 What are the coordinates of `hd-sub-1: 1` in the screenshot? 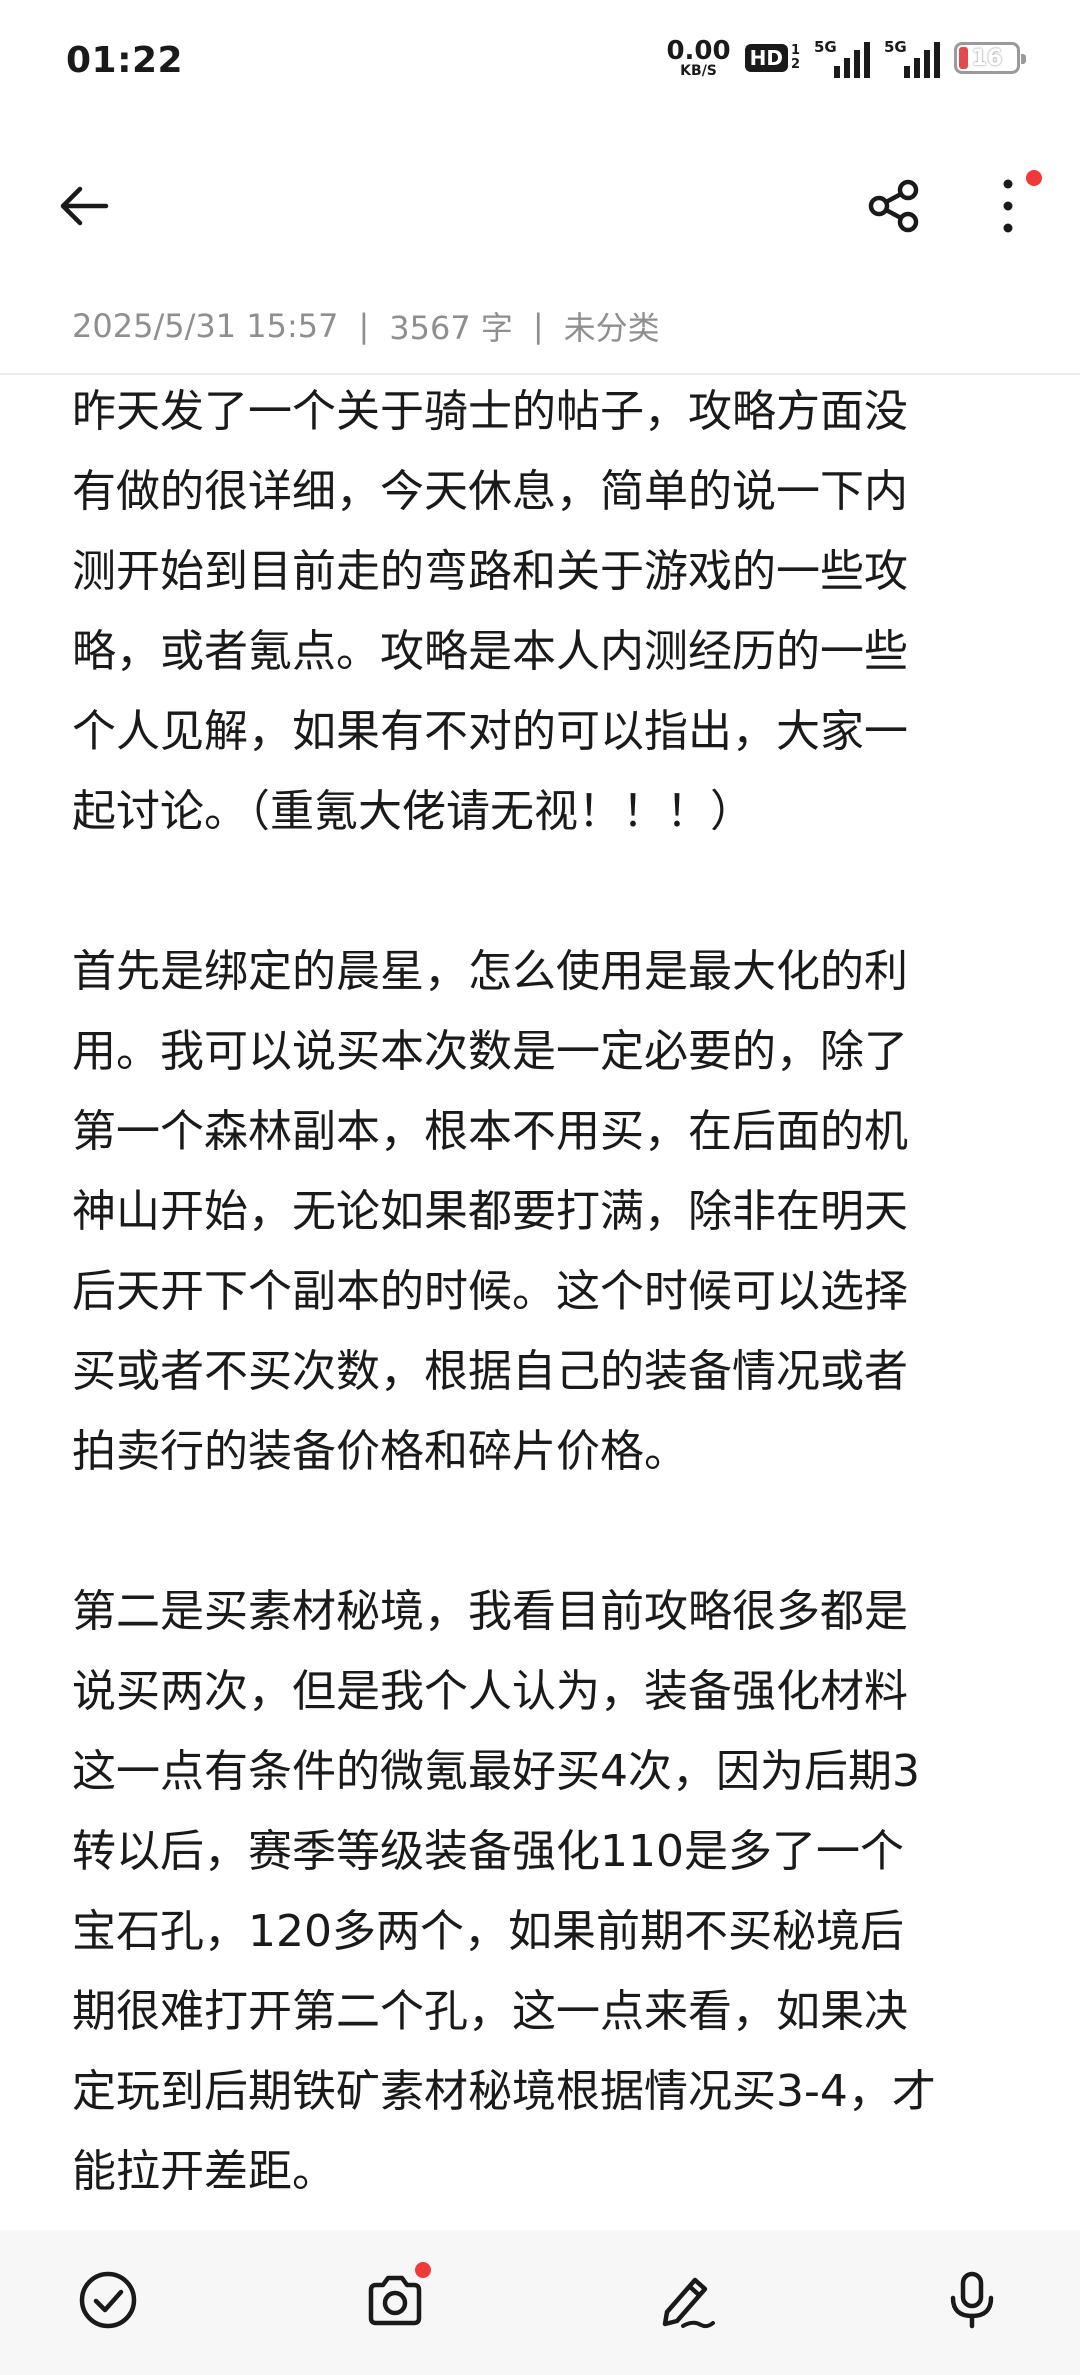 It's located at (795, 51).